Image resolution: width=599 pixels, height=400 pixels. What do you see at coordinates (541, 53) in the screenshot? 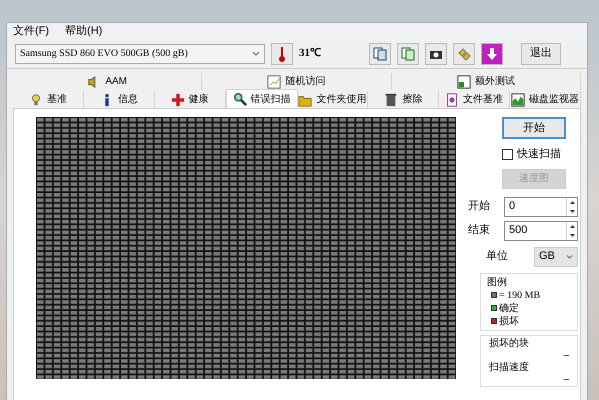
I see `exit-button: 退出` at bounding box center [541, 53].